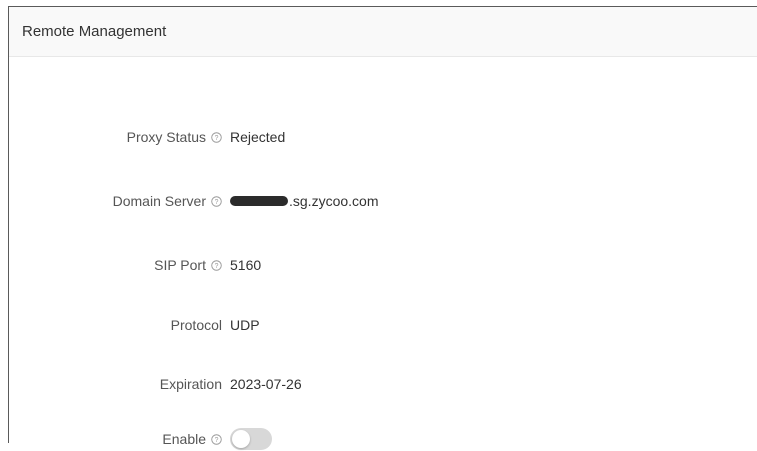  I want to click on enable-toggle, so click(251, 439).